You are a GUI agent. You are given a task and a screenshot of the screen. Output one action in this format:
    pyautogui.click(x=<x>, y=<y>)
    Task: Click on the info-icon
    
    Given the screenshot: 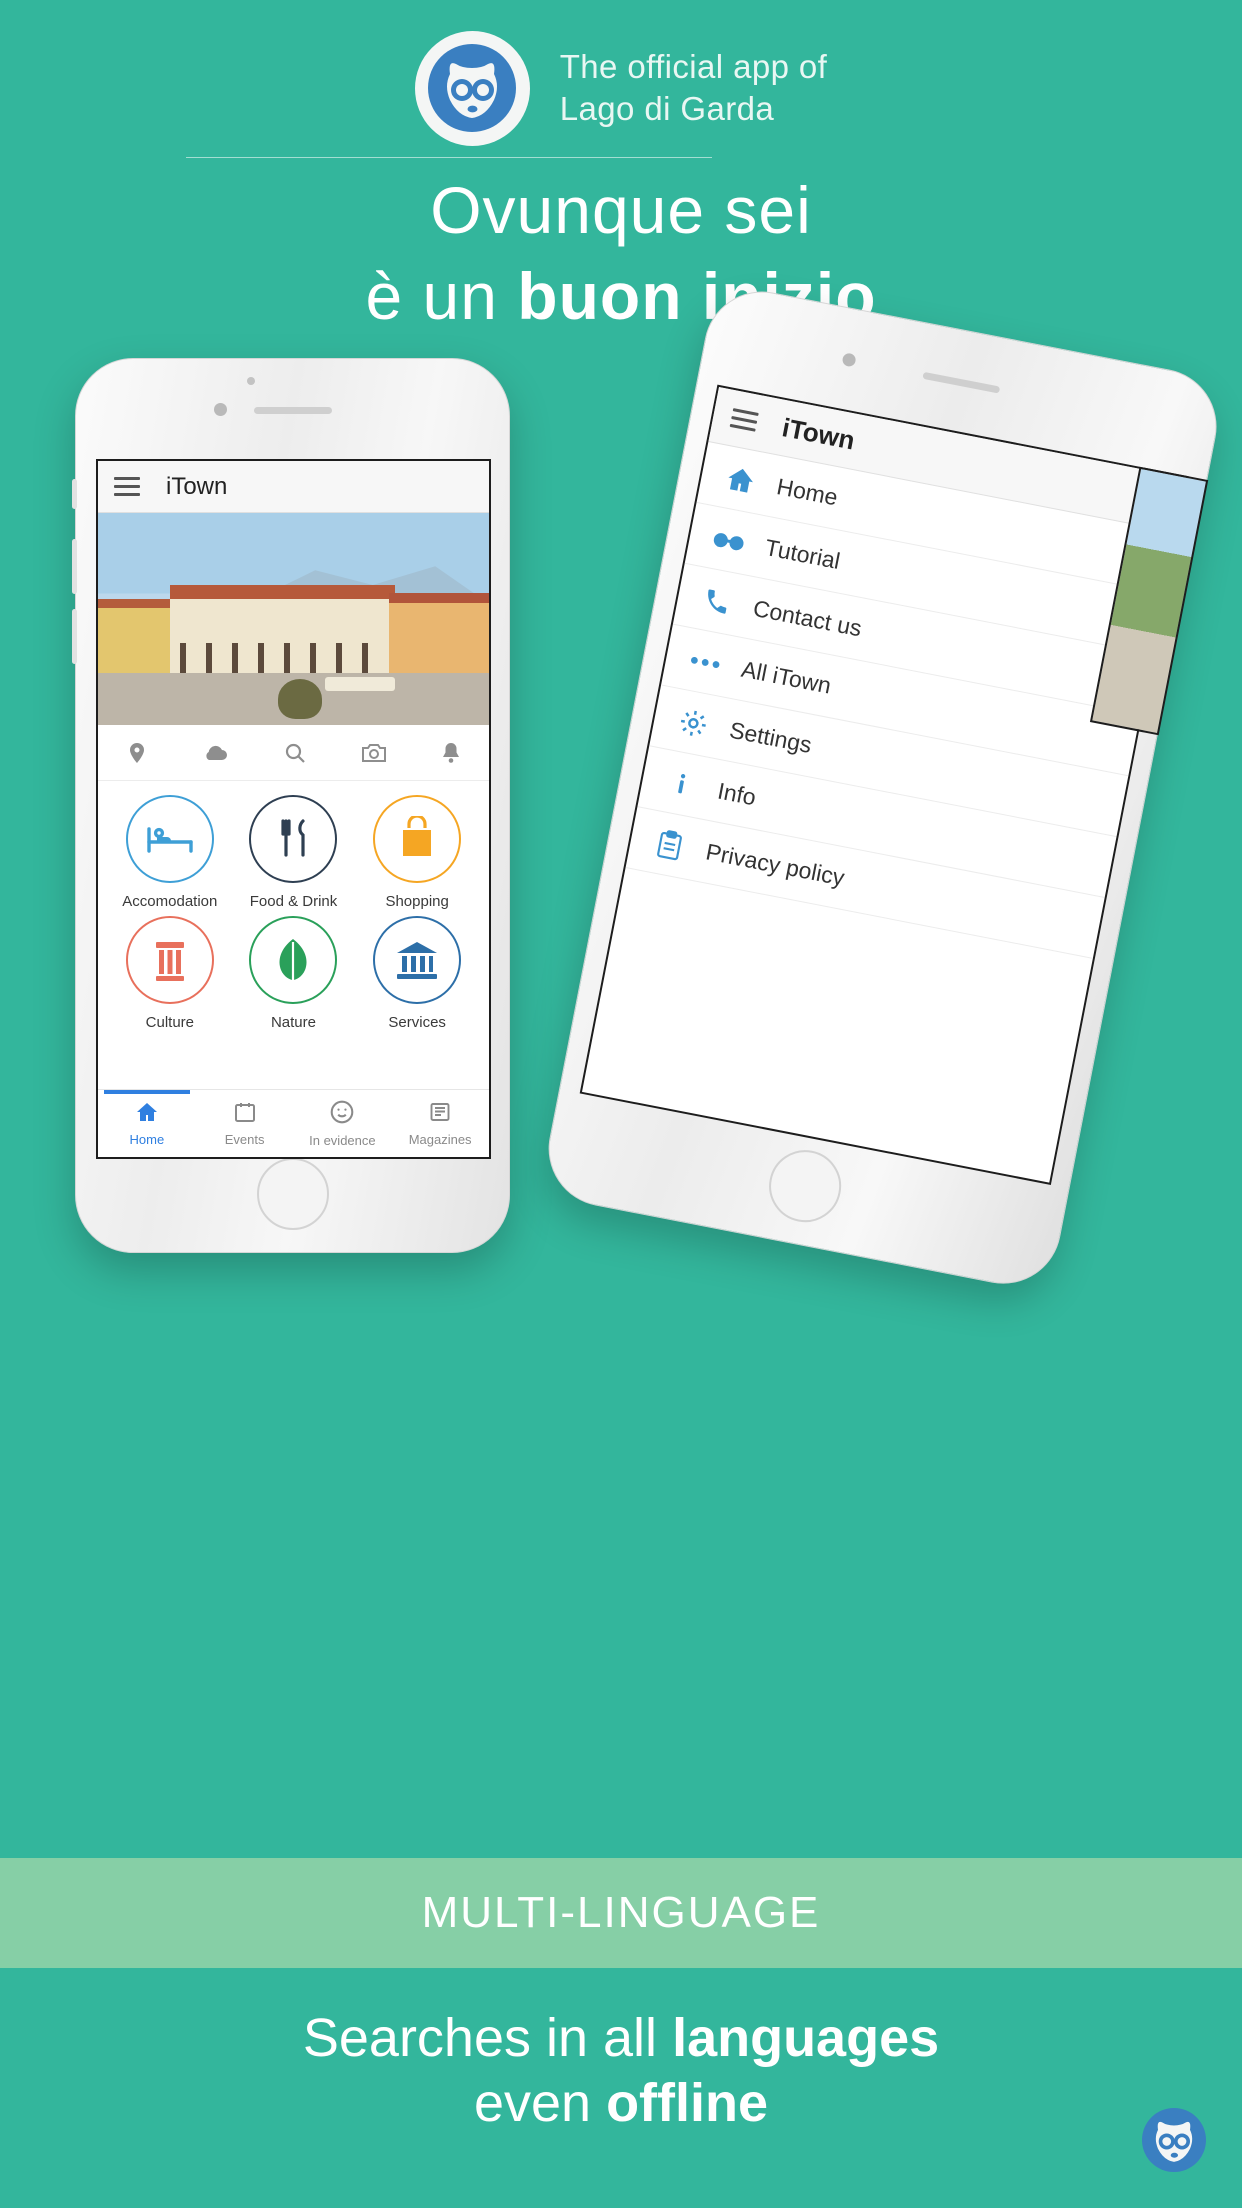 What is the action you would take?
    pyautogui.click(x=681, y=784)
    